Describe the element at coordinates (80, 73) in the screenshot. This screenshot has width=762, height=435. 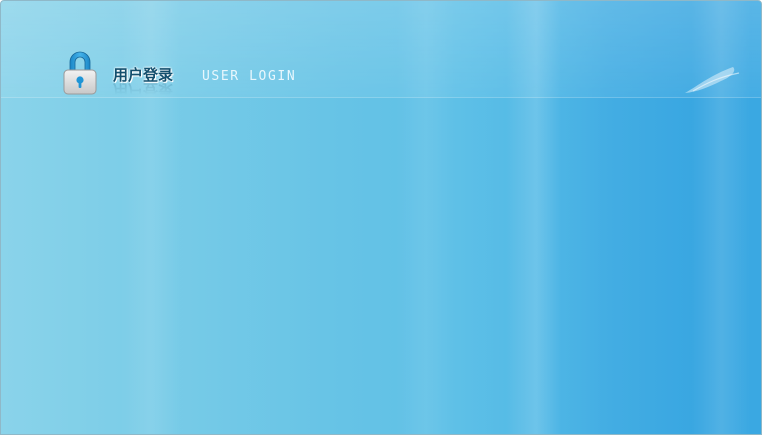
I see `lock-icon` at that location.